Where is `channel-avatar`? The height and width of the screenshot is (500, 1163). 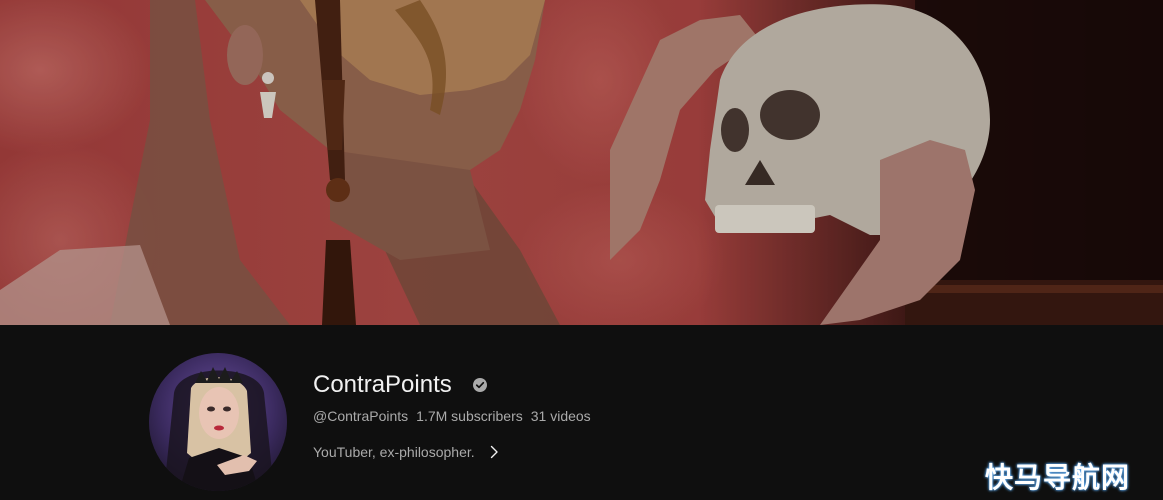
channel-avatar is located at coordinates (218, 422).